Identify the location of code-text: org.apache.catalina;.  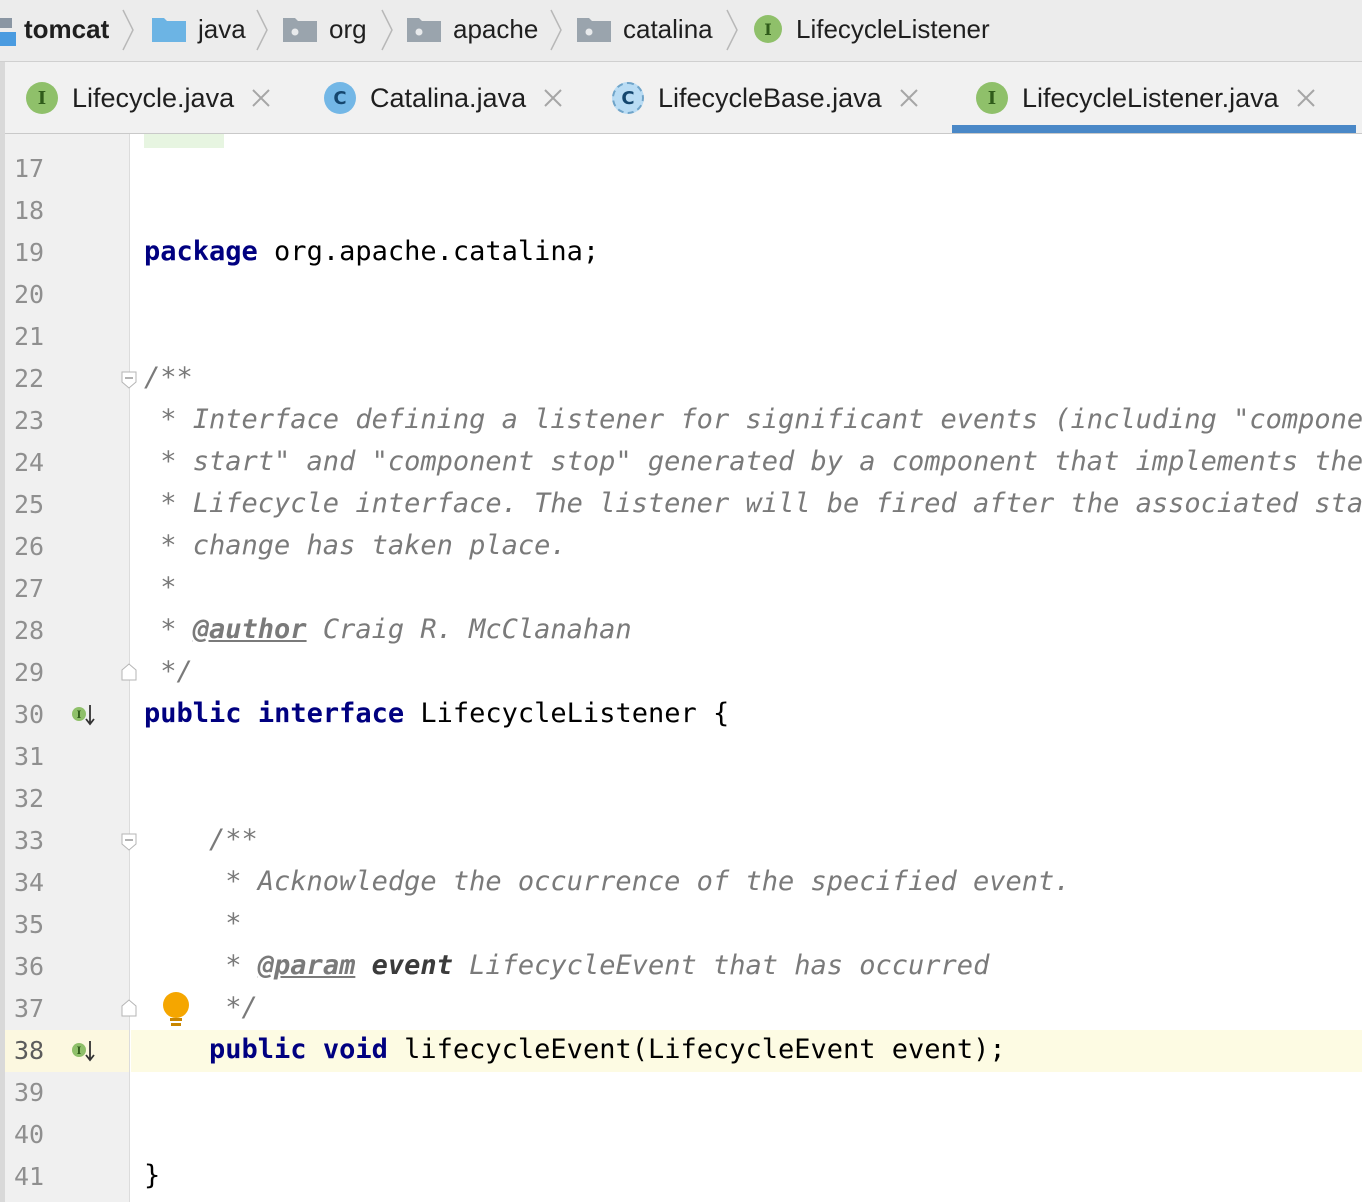
(428, 251).